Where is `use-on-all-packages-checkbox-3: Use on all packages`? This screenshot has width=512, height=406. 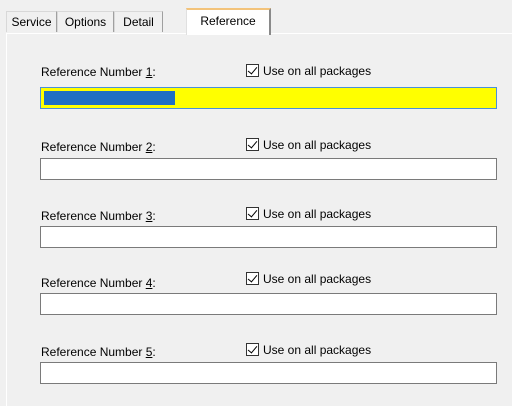
use-on-all-packages-checkbox-3: Use on all packages is located at coordinates (308, 214).